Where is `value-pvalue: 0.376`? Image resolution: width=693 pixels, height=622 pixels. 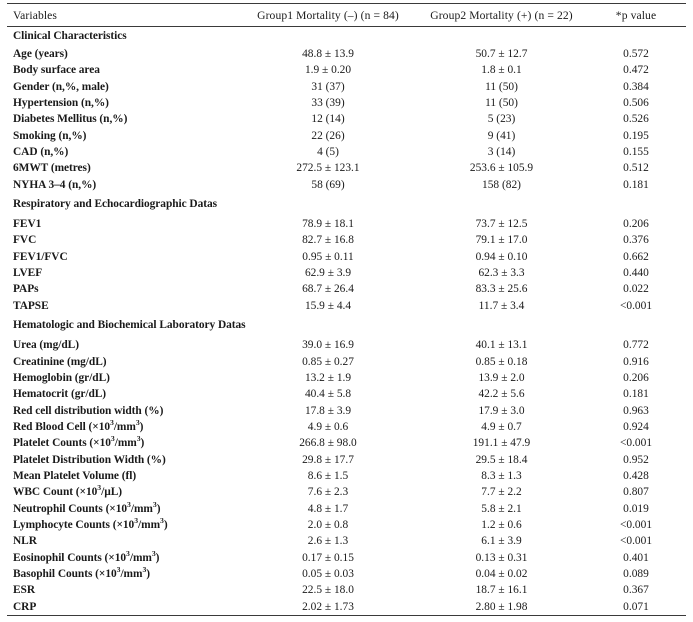
value-pvalue: 0.376 is located at coordinates (636, 240).